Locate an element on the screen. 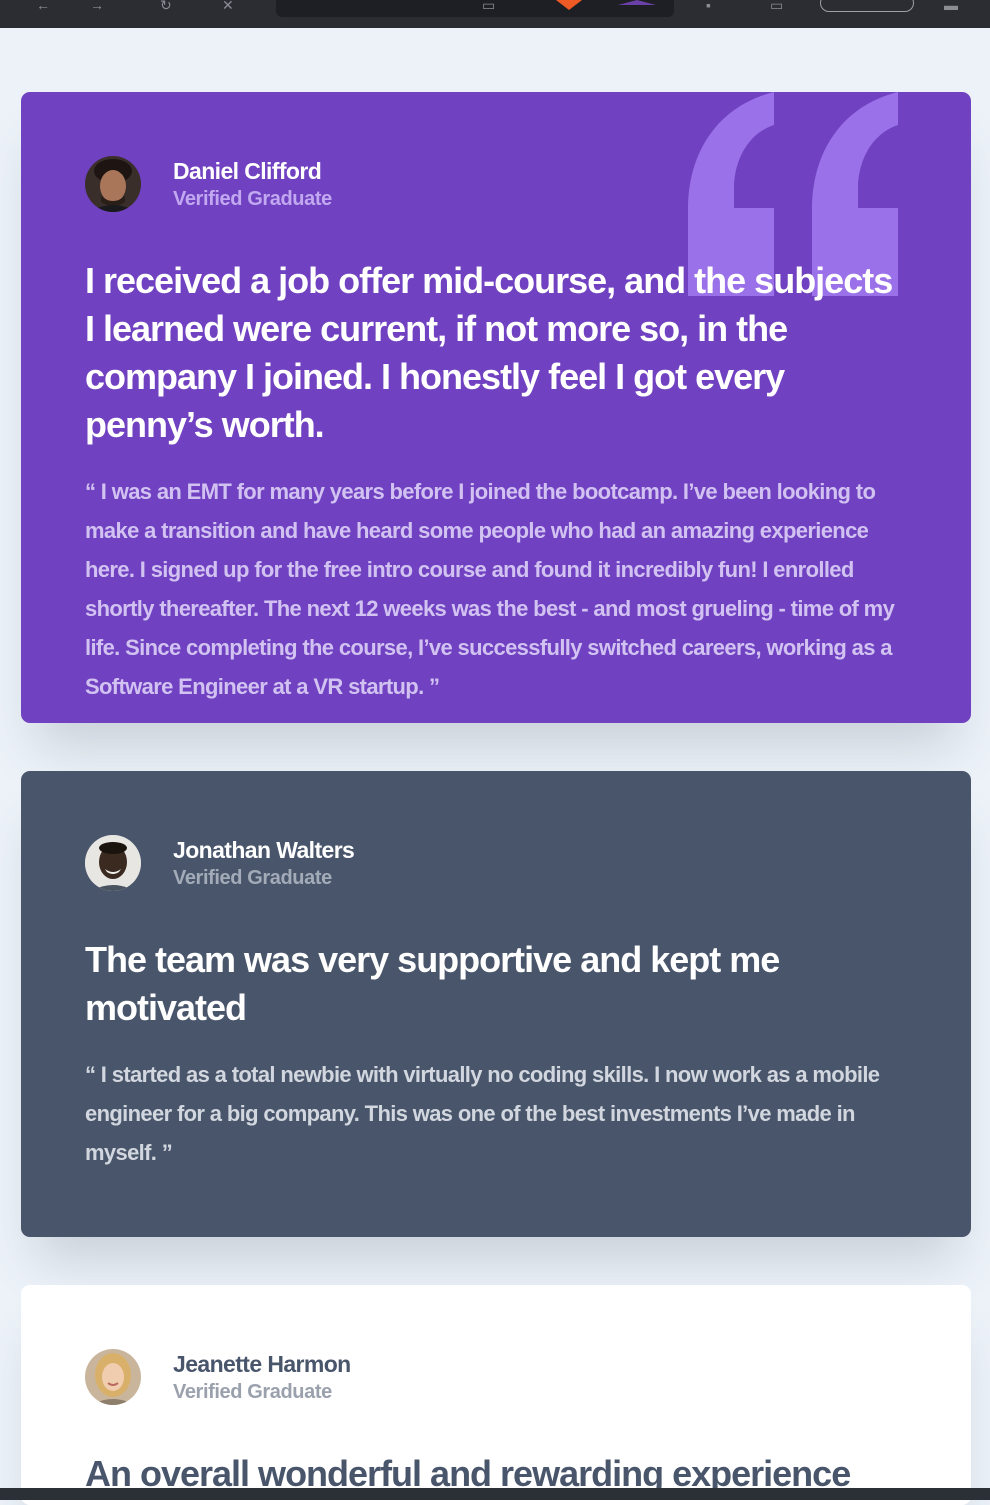  close-icon: ✕ is located at coordinates (228, 6).